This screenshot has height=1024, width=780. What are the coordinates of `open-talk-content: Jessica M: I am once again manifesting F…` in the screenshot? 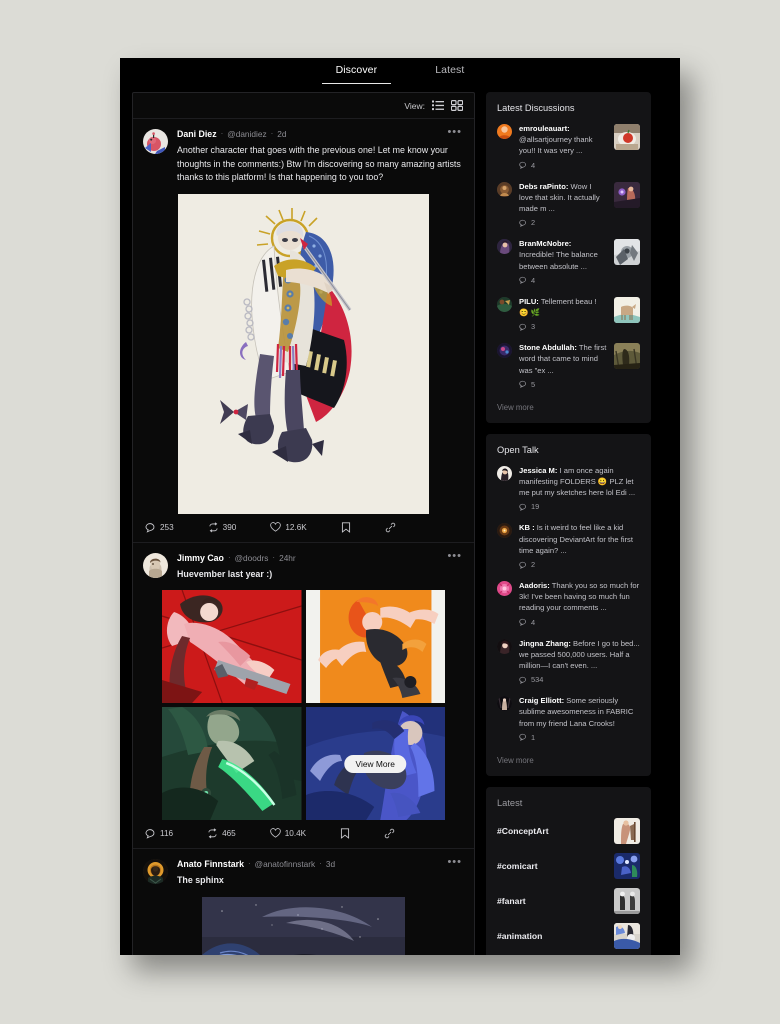 It's located at (579, 488).